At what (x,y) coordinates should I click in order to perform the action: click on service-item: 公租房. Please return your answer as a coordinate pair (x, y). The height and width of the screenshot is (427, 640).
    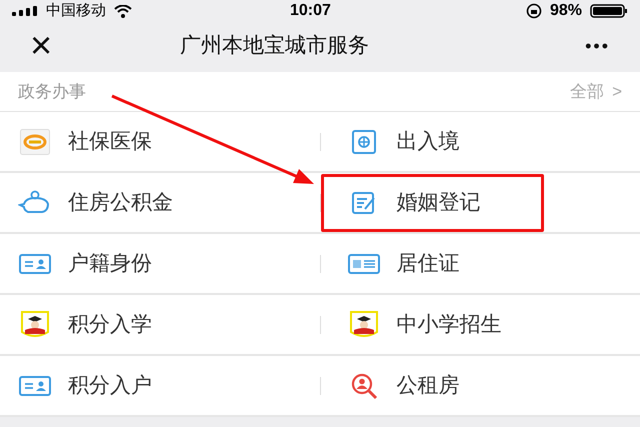
    Looking at the image, I should click on (392, 386).